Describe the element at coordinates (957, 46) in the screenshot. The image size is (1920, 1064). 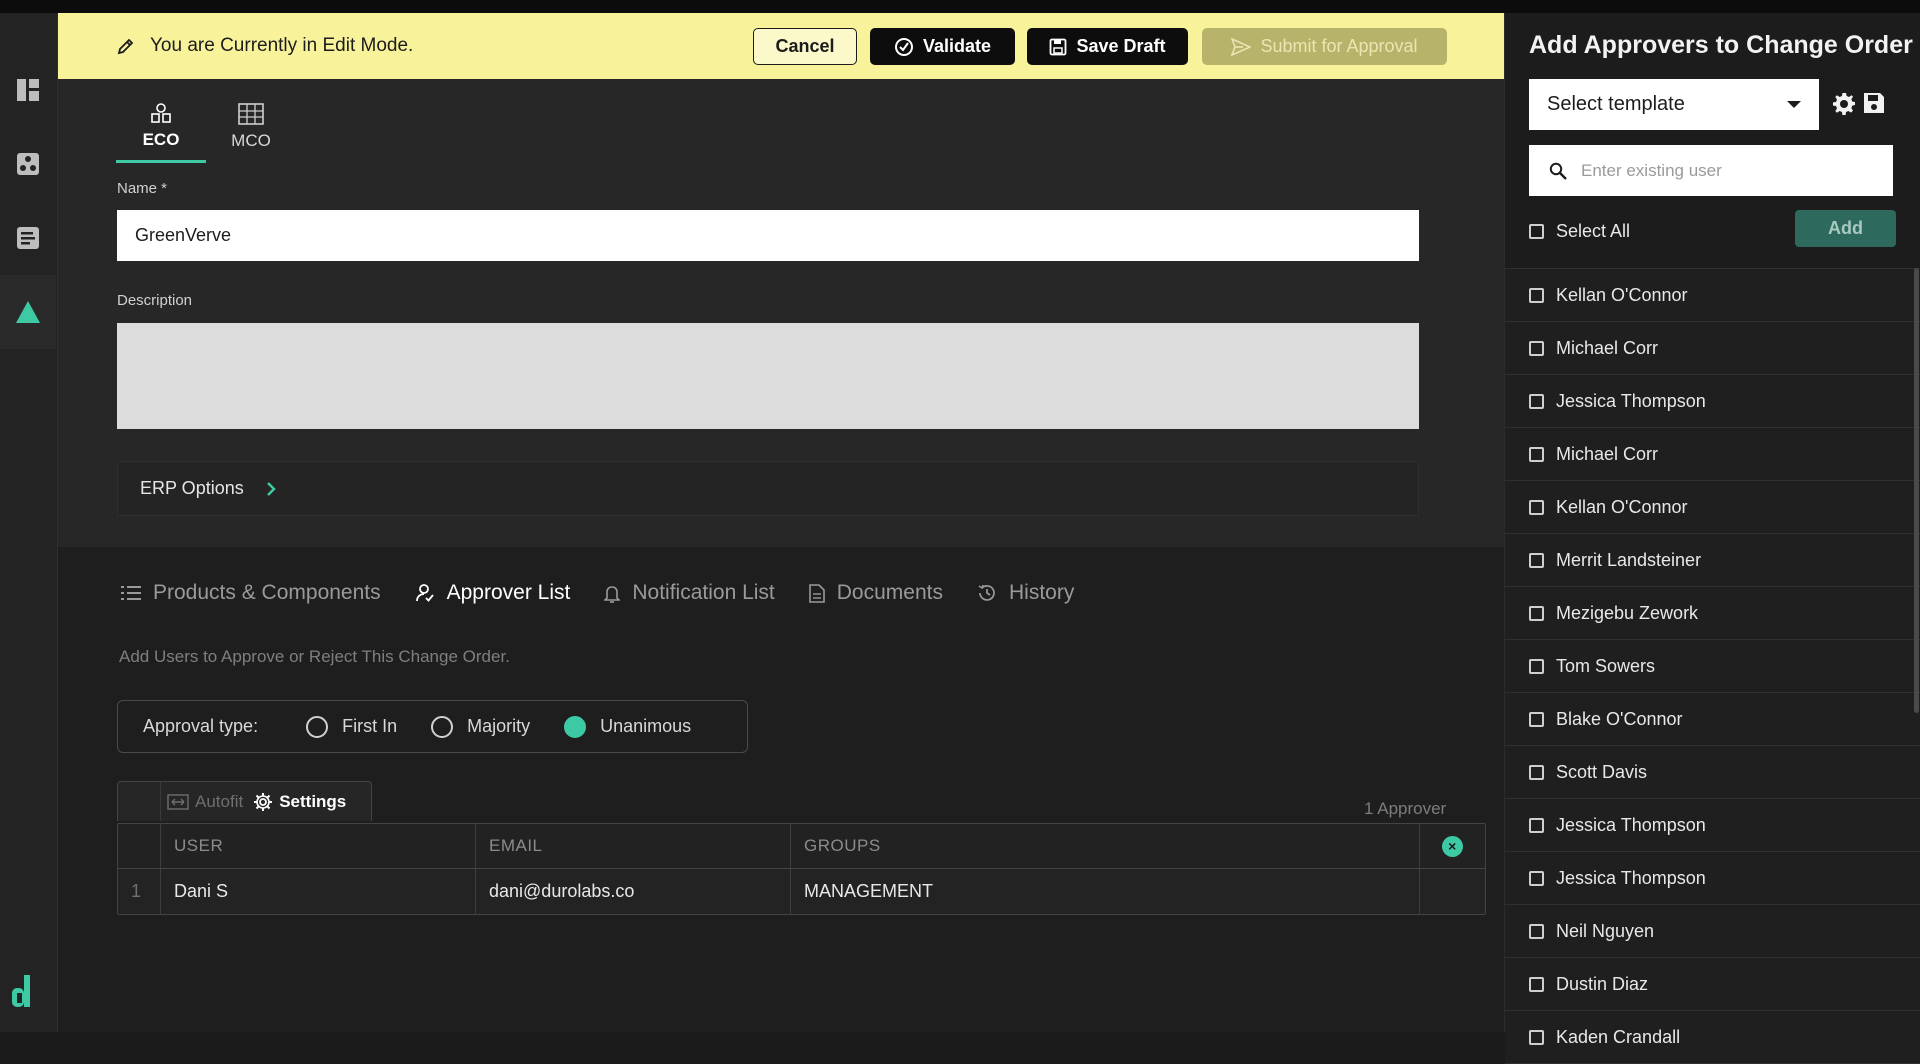
I see `validate-label: Validate` at that location.